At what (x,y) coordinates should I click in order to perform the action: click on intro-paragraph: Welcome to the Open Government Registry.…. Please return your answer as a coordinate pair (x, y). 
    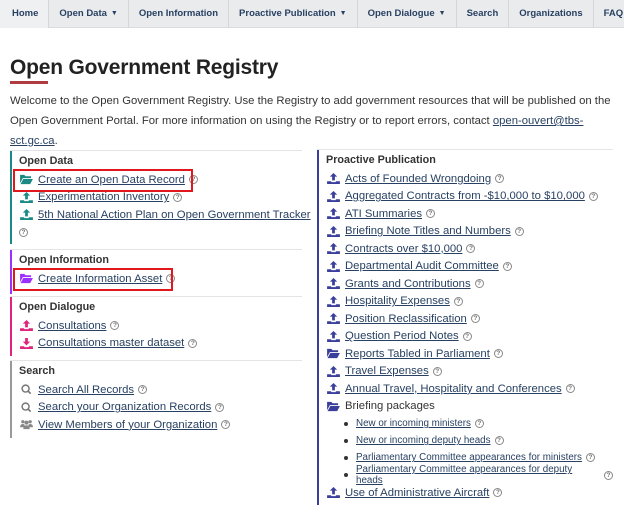
    Looking at the image, I should click on (312, 121).